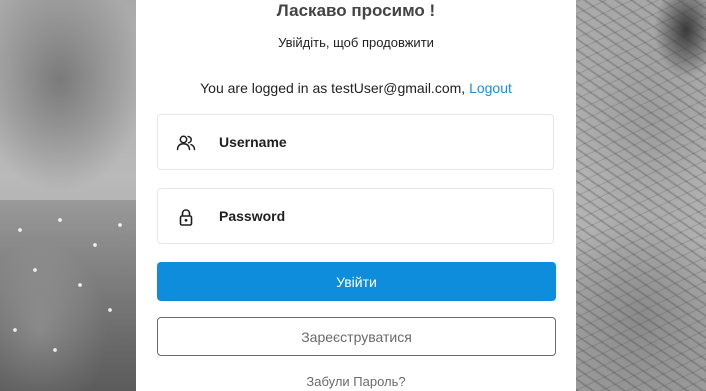 Image resolution: width=706 pixels, height=391 pixels. I want to click on password-field: Password, so click(355, 216).